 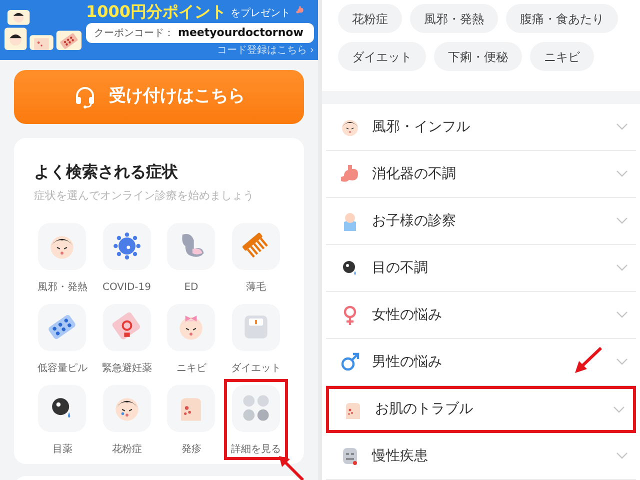 I want to click on banner-headline: 1000円分ポイント, so click(x=156, y=12).